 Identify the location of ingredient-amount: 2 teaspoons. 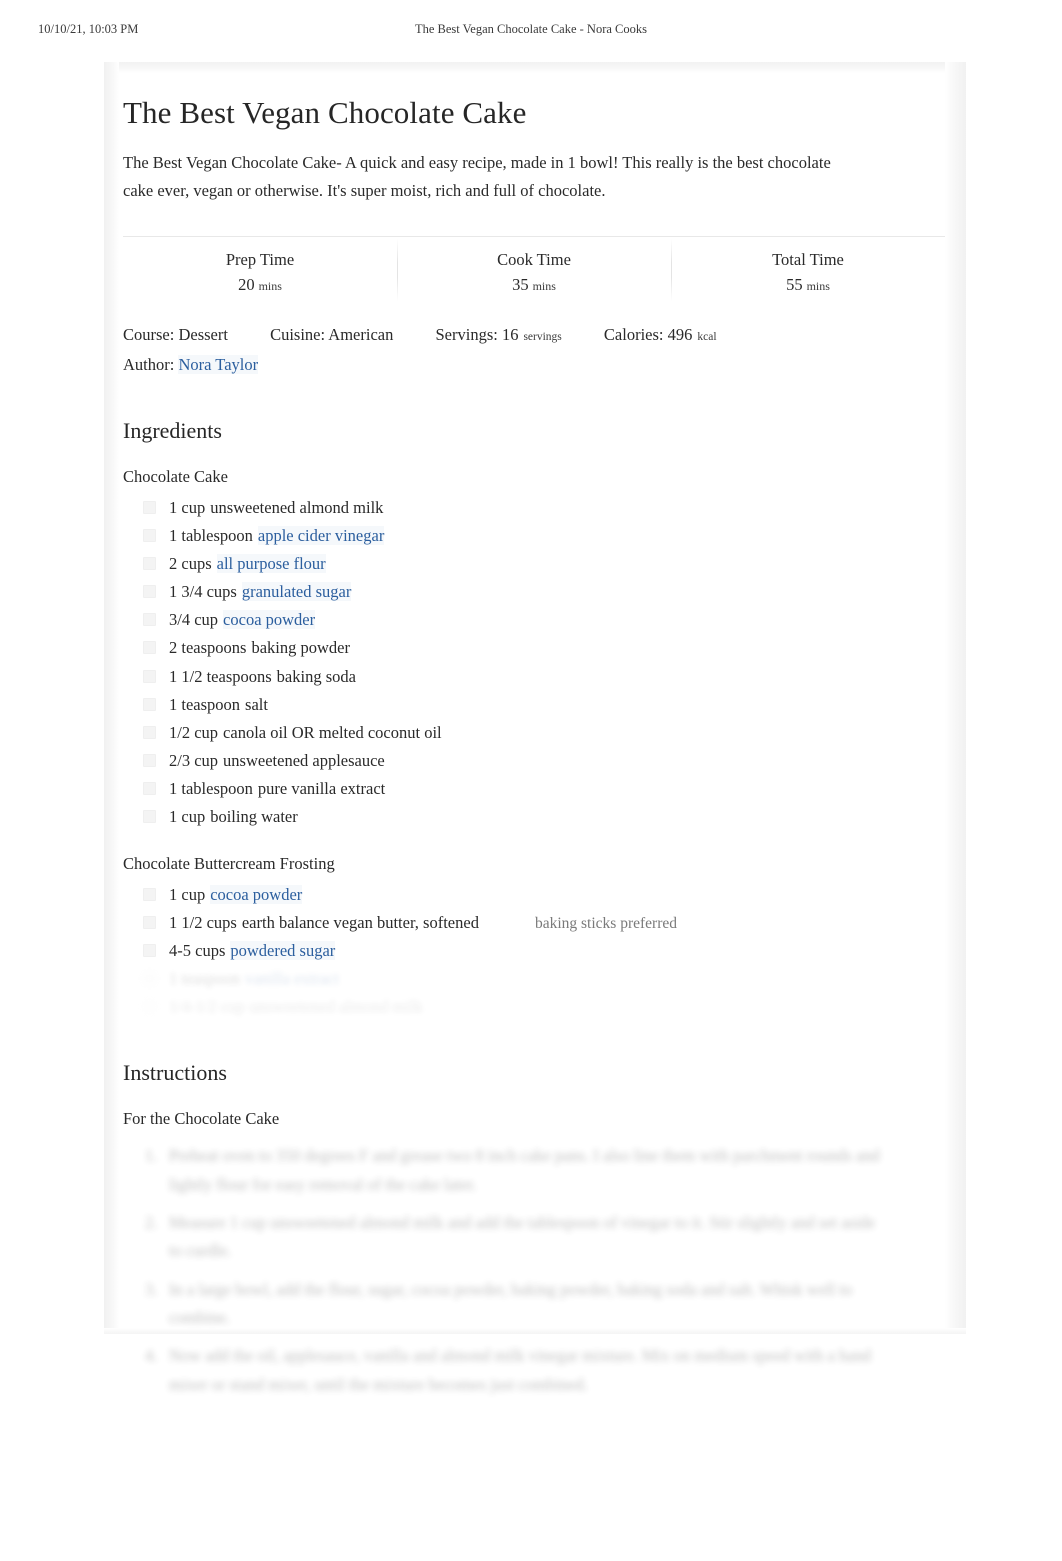
(208, 648).